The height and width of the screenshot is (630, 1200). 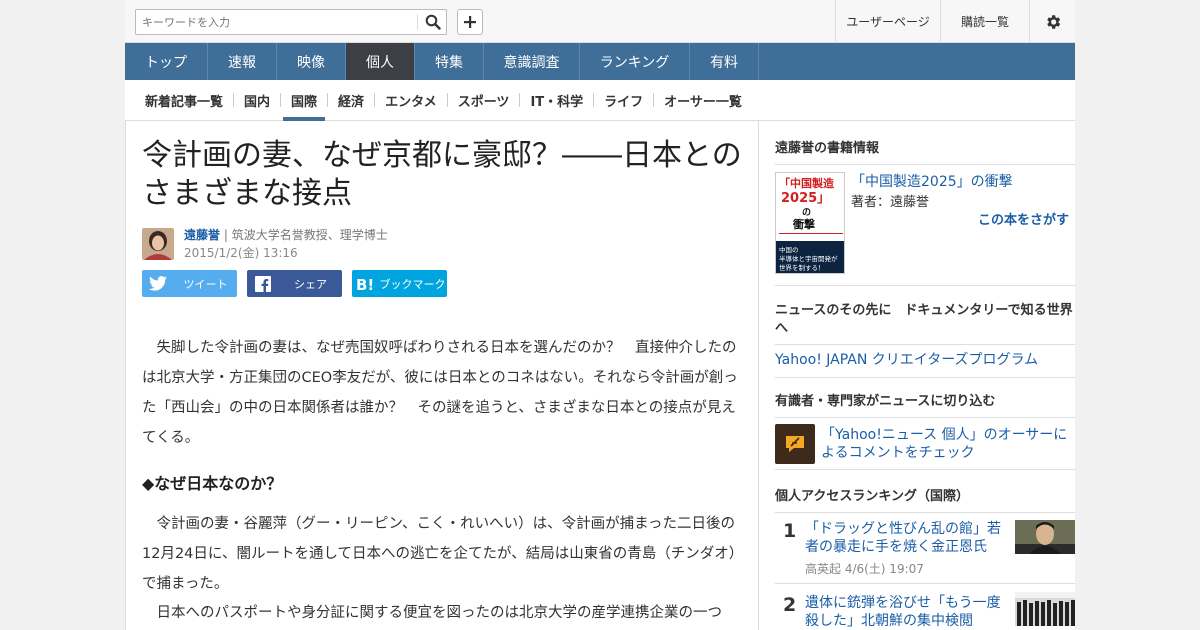 What do you see at coordinates (932, 181) in the screenshot?
I see `book-title-link: 「中国製造2025」の衝撃` at bounding box center [932, 181].